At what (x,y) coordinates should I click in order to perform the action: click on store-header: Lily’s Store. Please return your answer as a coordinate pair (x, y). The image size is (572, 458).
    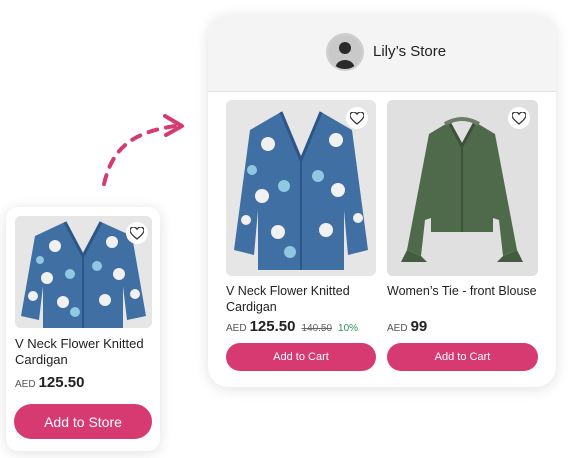
    Looking at the image, I should click on (382, 53).